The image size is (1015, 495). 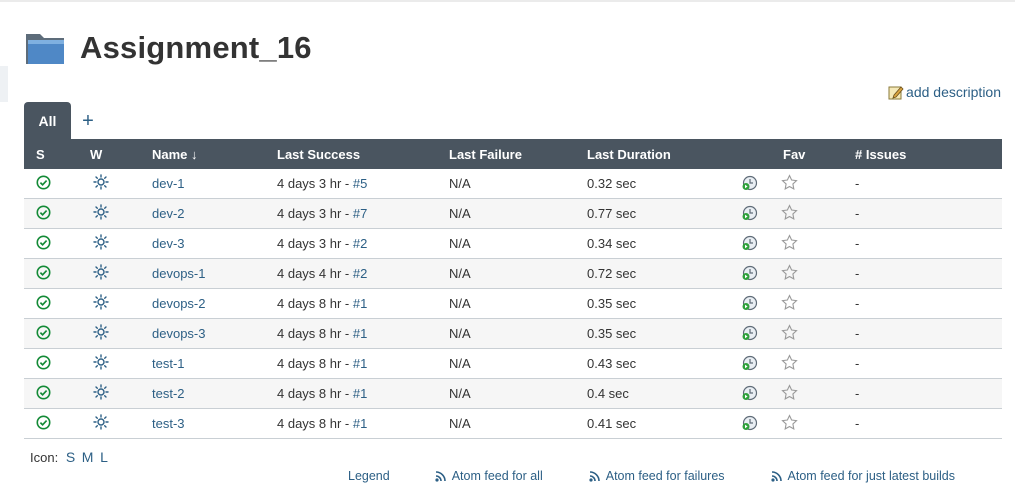 What do you see at coordinates (214, 154) in the screenshot?
I see `header-name: Name ↓` at bounding box center [214, 154].